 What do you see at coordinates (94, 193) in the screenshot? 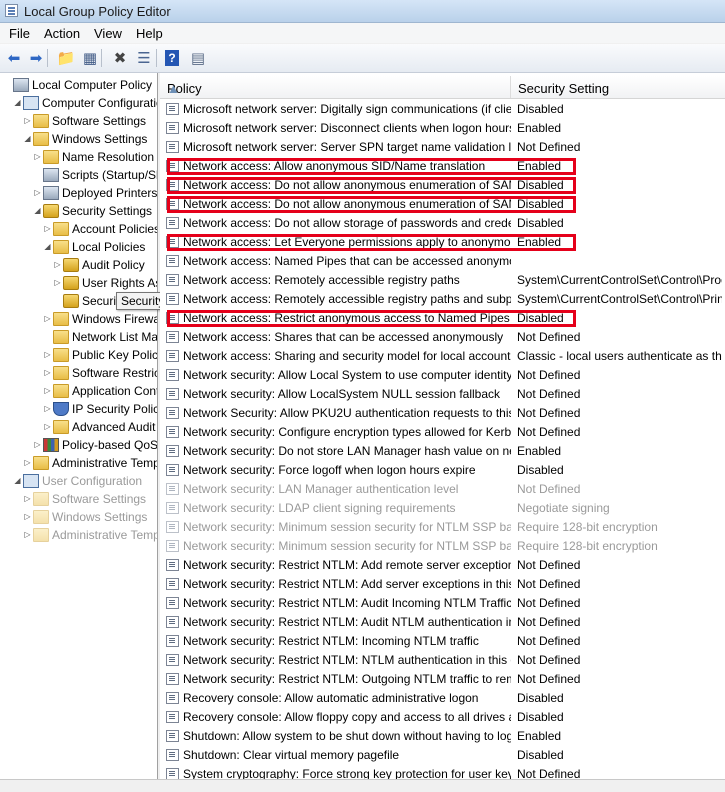
I see `tree-item: ▷ Deployed Printers` at bounding box center [94, 193].